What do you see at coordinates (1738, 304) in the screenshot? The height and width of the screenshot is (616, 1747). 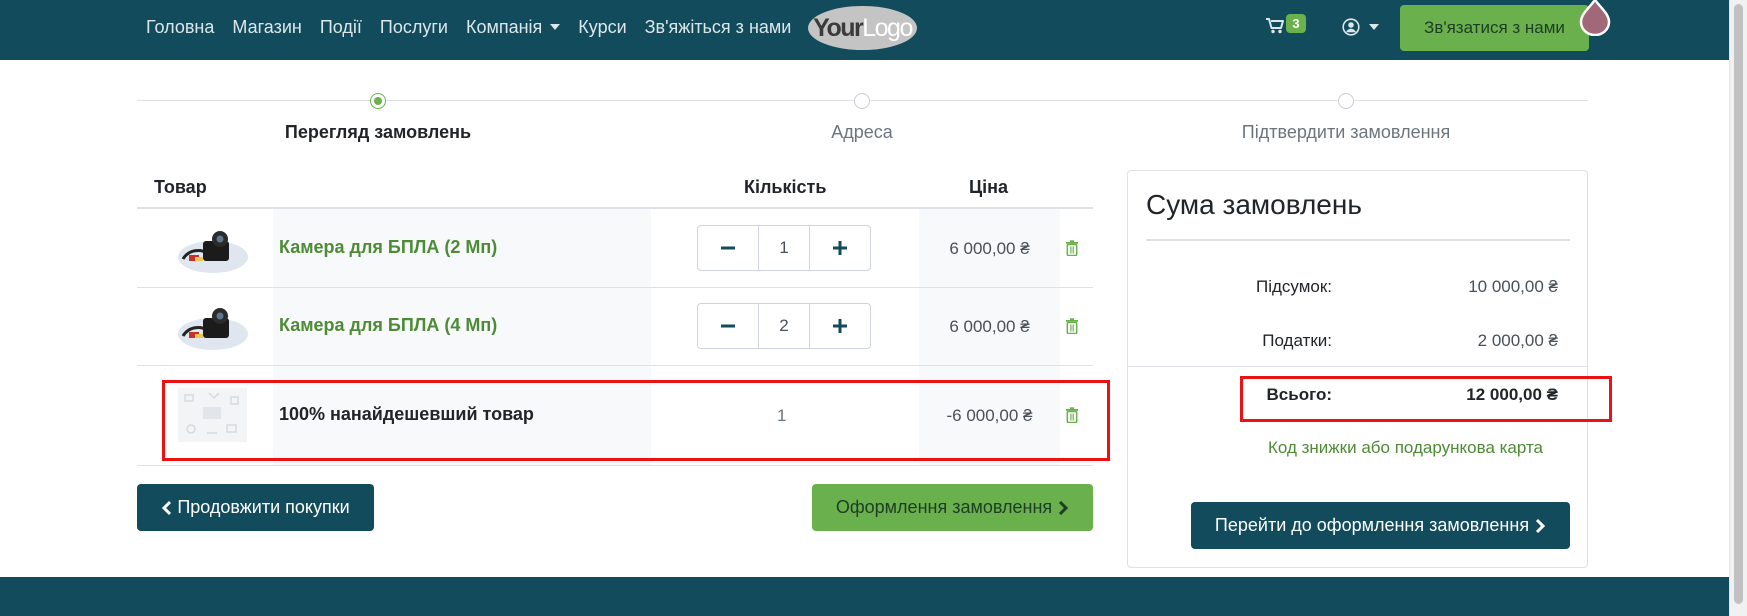 I see `scrollbar-thumb` at bounding box center [1738, 304].